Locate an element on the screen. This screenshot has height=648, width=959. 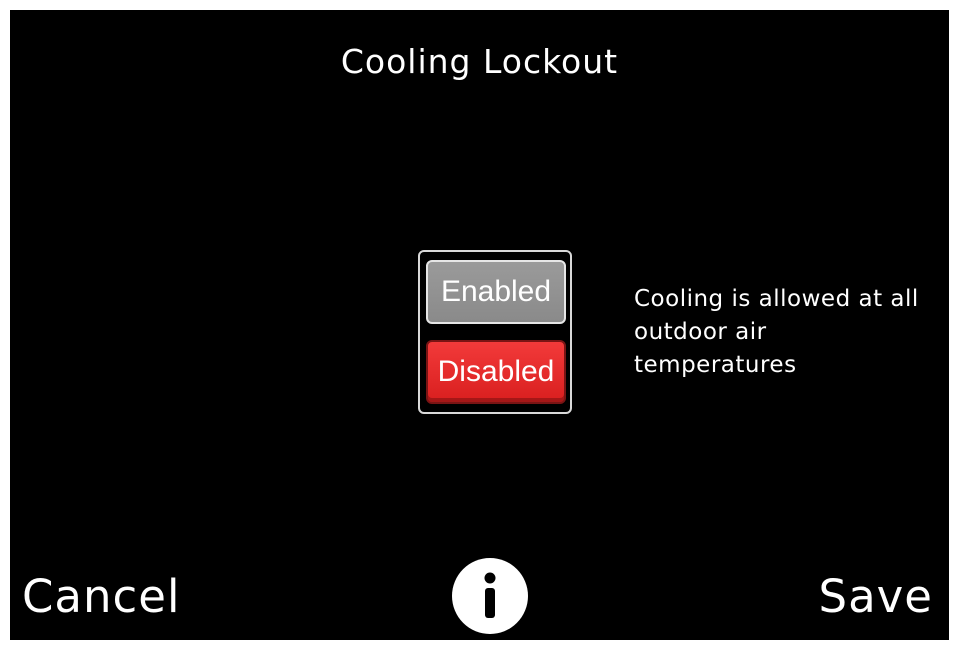
info-icon is located at coordinates (490, 595).